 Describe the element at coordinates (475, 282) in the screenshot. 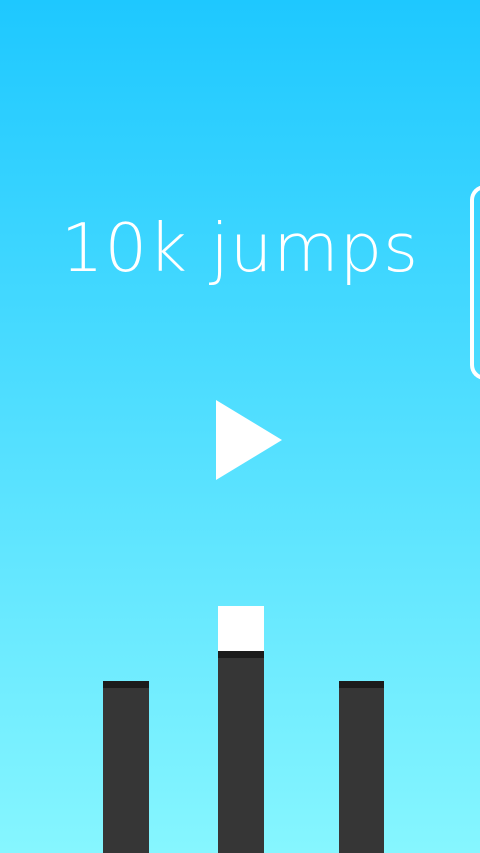

I see `edge-panel-handle` at that location.